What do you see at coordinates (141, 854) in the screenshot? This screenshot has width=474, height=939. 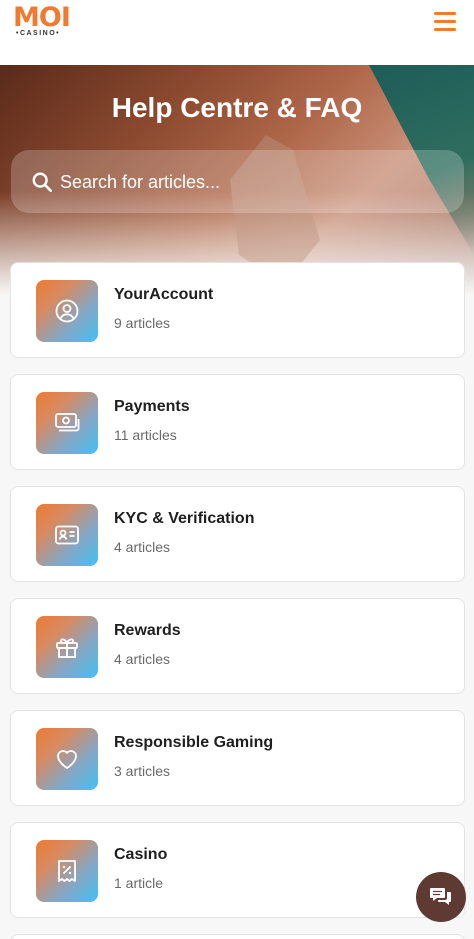 I see `category-title: Casino` at bounding box center [141, 854].